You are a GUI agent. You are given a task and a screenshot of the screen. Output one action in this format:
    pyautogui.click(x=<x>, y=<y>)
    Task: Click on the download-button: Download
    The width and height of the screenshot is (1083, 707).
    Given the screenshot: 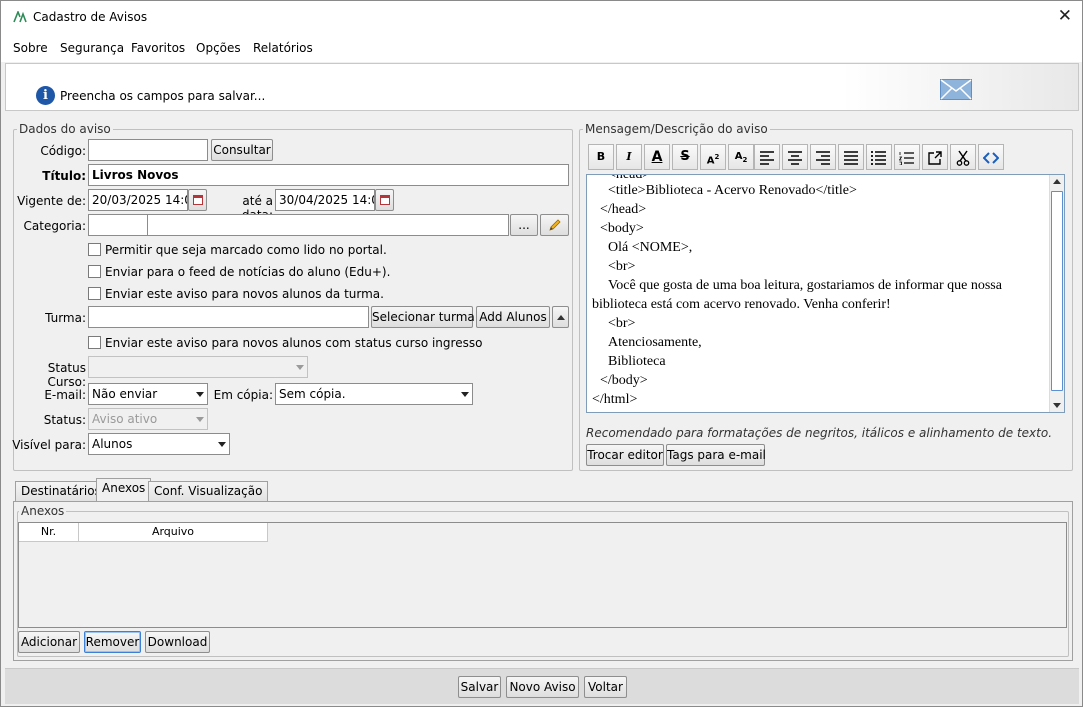 What is the action you would take?
    pyautogui.click(x=177, y=642)
    